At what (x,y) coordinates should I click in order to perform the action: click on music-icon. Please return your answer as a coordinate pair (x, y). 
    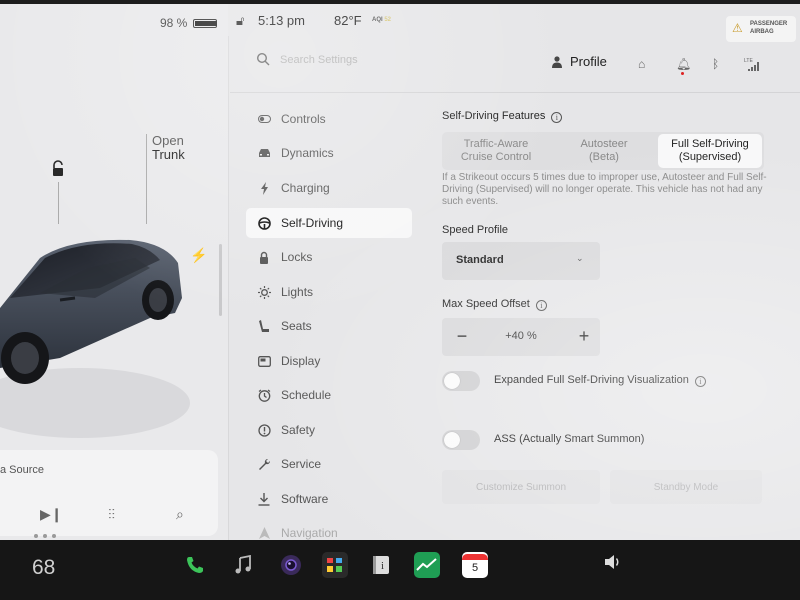
    Looking at the image, I should click on (243, 565).